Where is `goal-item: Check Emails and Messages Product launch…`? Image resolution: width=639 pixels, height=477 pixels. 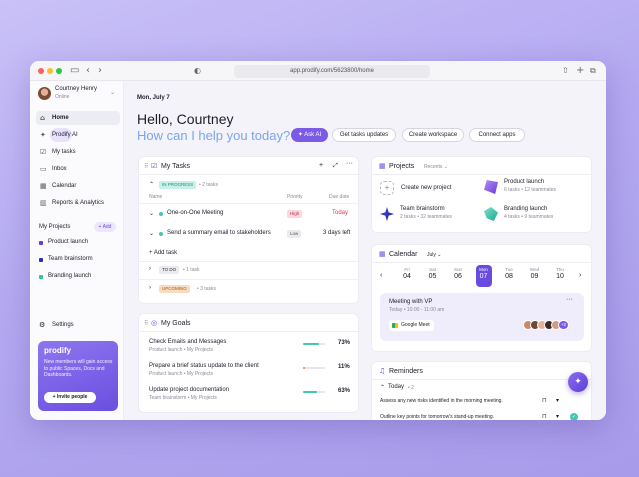
goal-item: Check Emails and Messages Product launch… is located at coordinates (249, 349).